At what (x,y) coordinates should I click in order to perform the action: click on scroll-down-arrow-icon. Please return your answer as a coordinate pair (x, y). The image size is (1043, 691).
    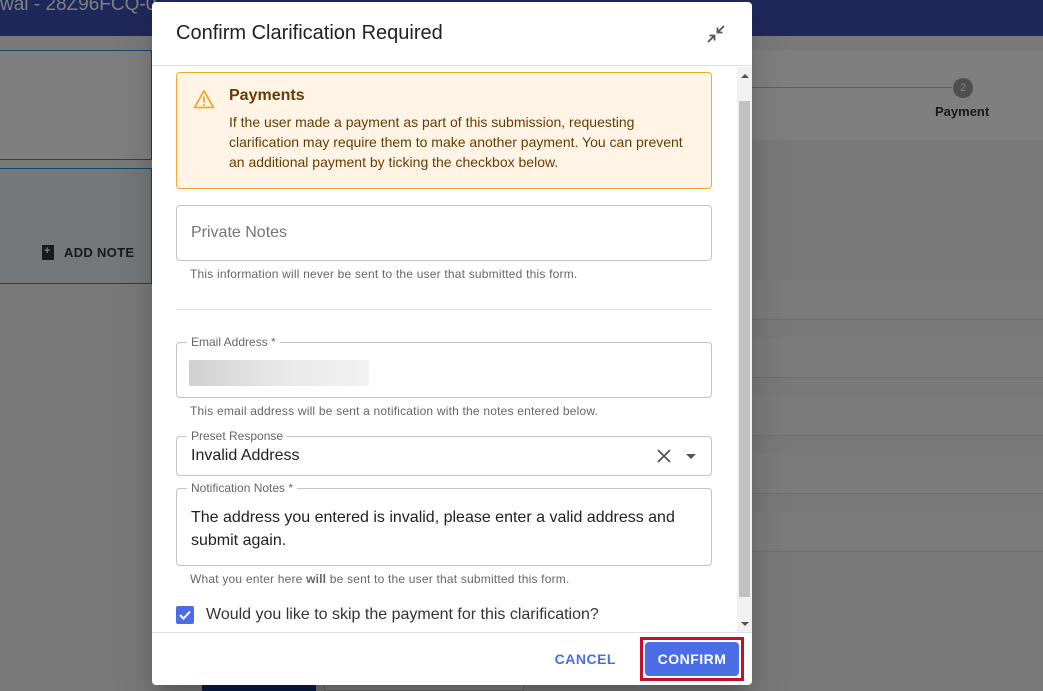
    Looking at the image, I should click on (744, 623).